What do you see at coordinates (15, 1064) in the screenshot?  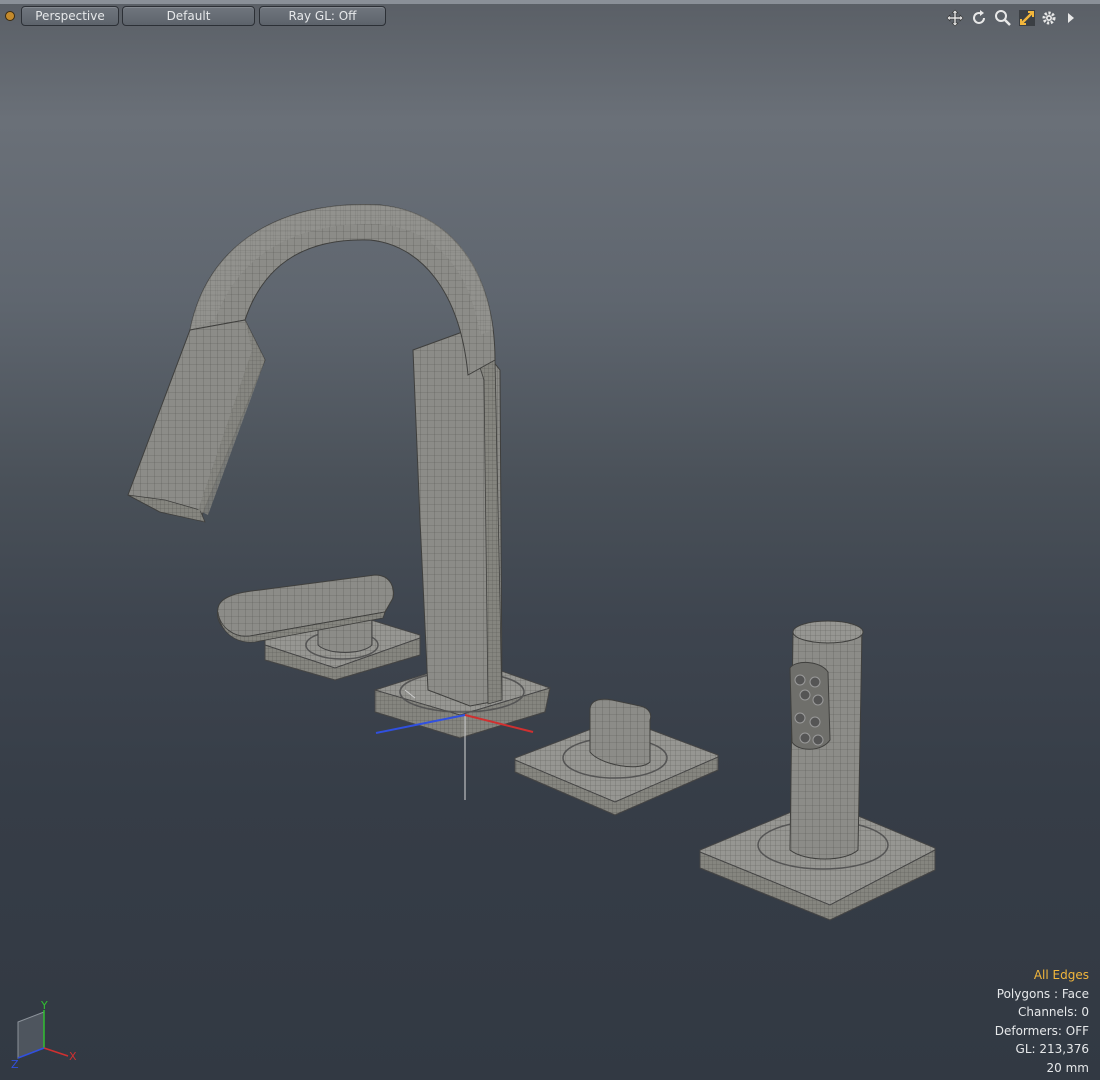 I see `axis-z-label: Z` at bounding box center [15, 1064].